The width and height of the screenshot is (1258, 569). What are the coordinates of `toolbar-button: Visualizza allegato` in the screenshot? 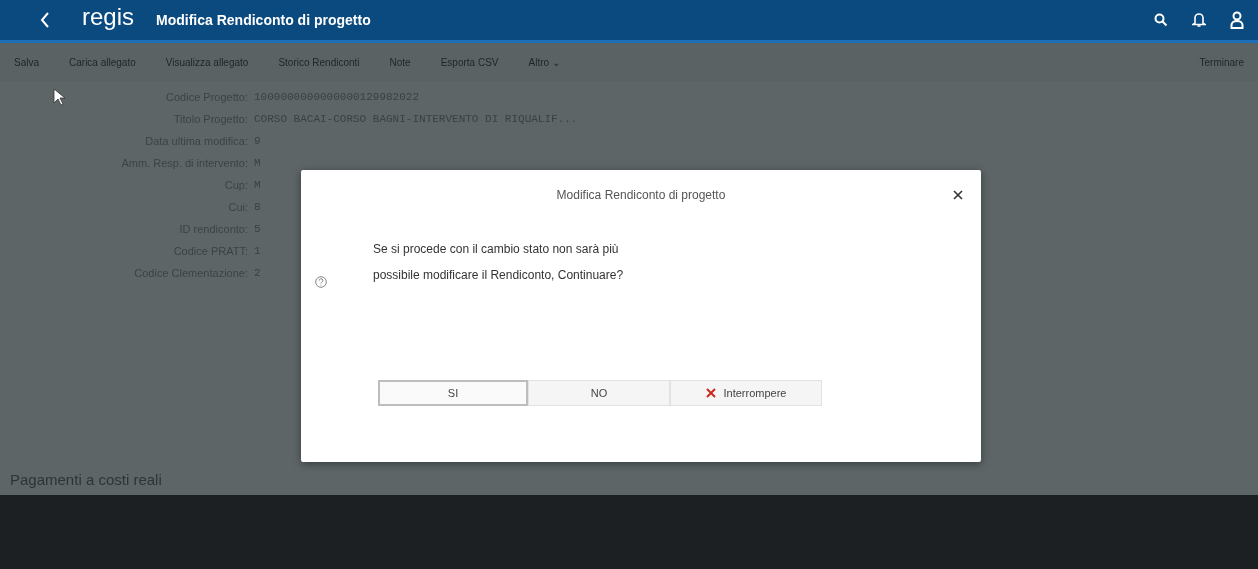 It's located at (207, 62).